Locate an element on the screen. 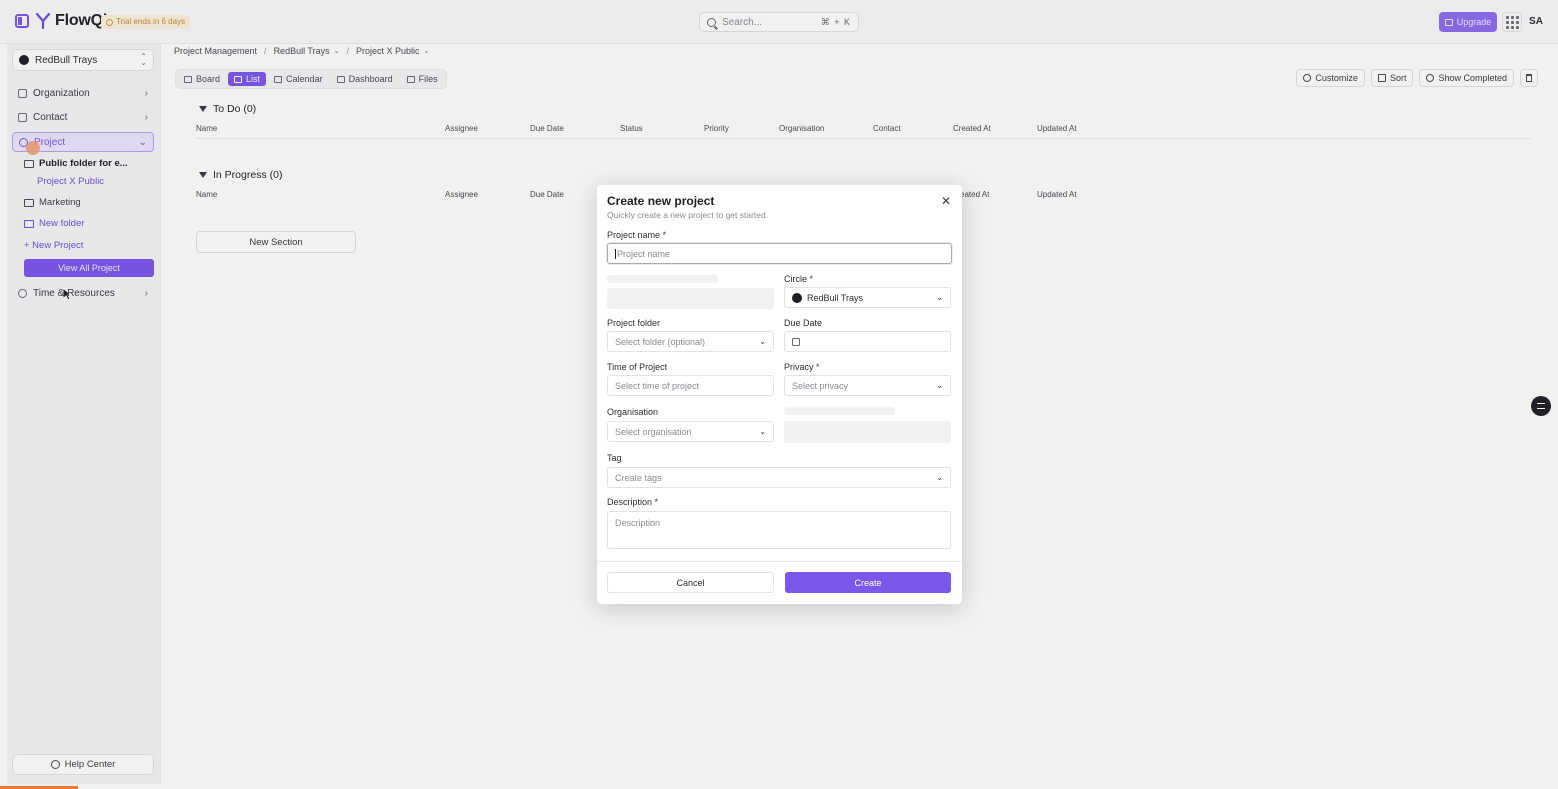  circle-select: RedBull Trays ⌄ is located at coordinates (867, 297).